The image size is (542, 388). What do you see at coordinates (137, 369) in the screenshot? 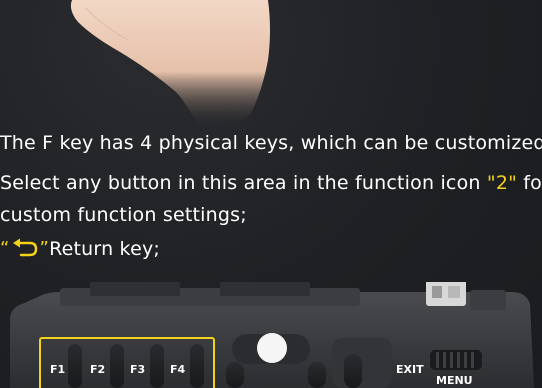
I see `f3-key: F3` at bounding box center [137, 369].